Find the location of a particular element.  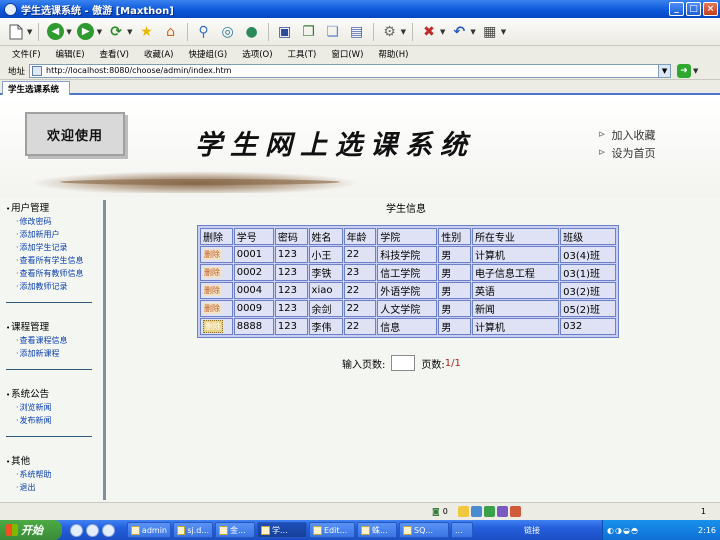

sidebar-section-course: 课程管理 查看课程信息 添加新课程 is located at coordinates (52, 344).